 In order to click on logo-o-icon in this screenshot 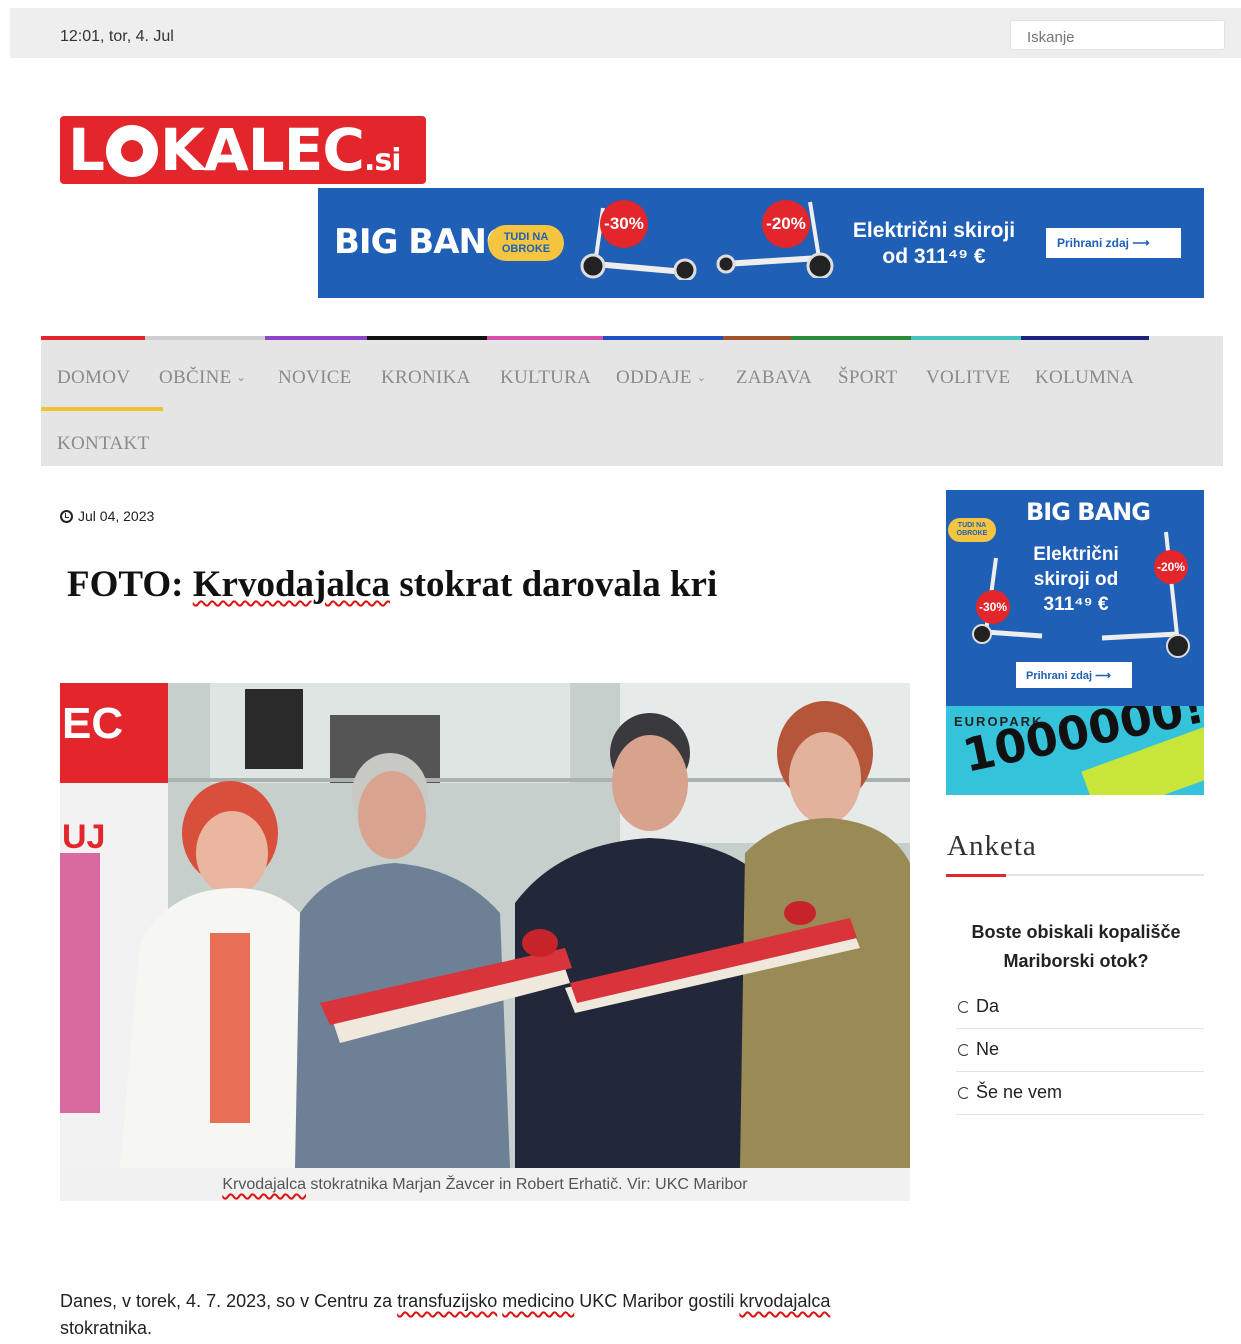, I will do `click(131, 150)`.